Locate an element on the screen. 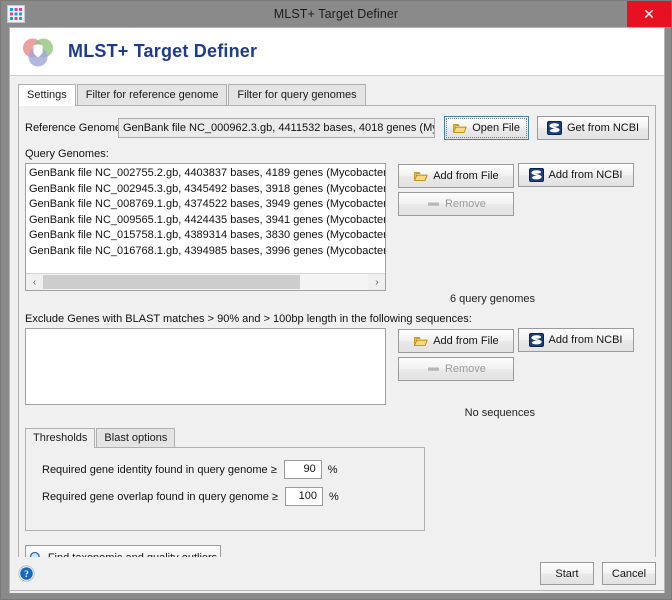 The image size is (672, 600). add-from-file-button: Add from File is located at coordinates (456, 176).